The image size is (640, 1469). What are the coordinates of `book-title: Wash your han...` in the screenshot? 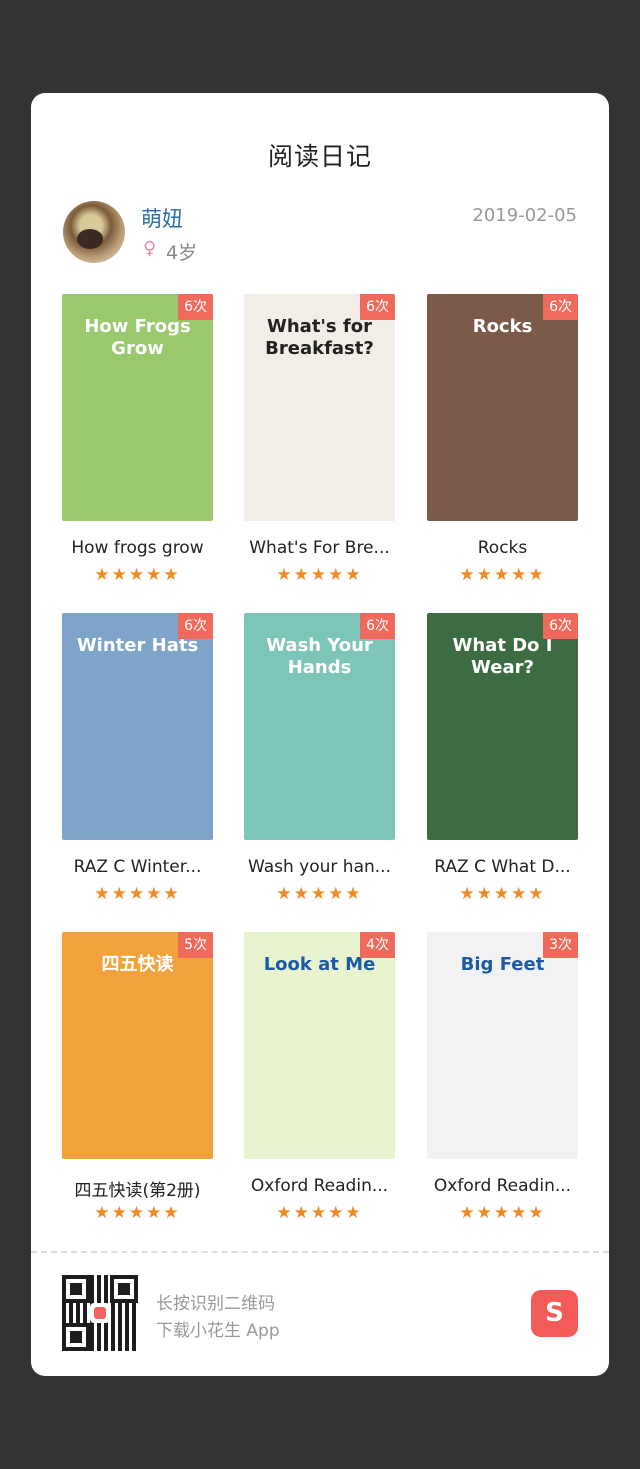 It's located at (319, 867).